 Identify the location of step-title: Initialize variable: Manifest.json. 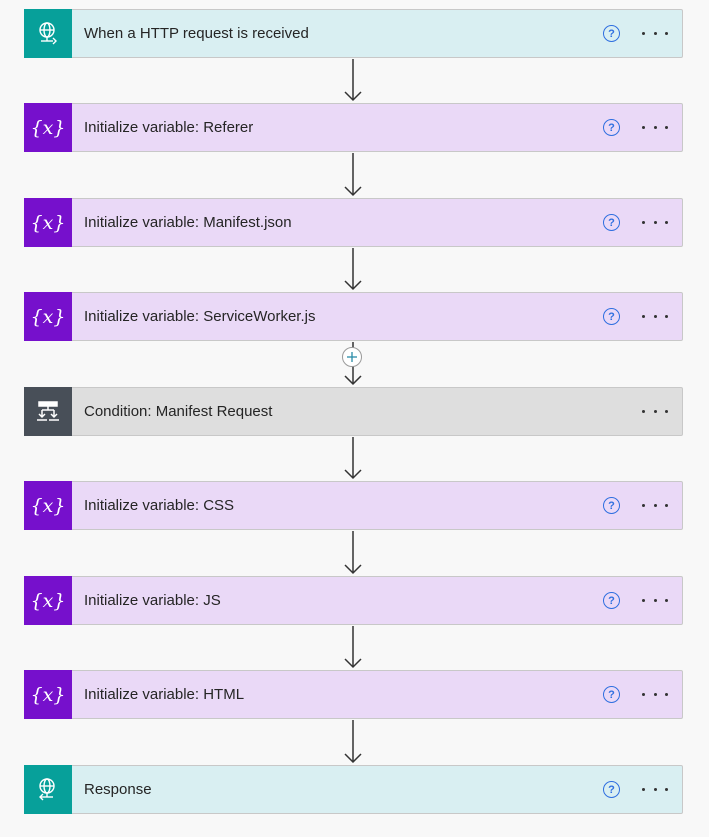
(188, 222).